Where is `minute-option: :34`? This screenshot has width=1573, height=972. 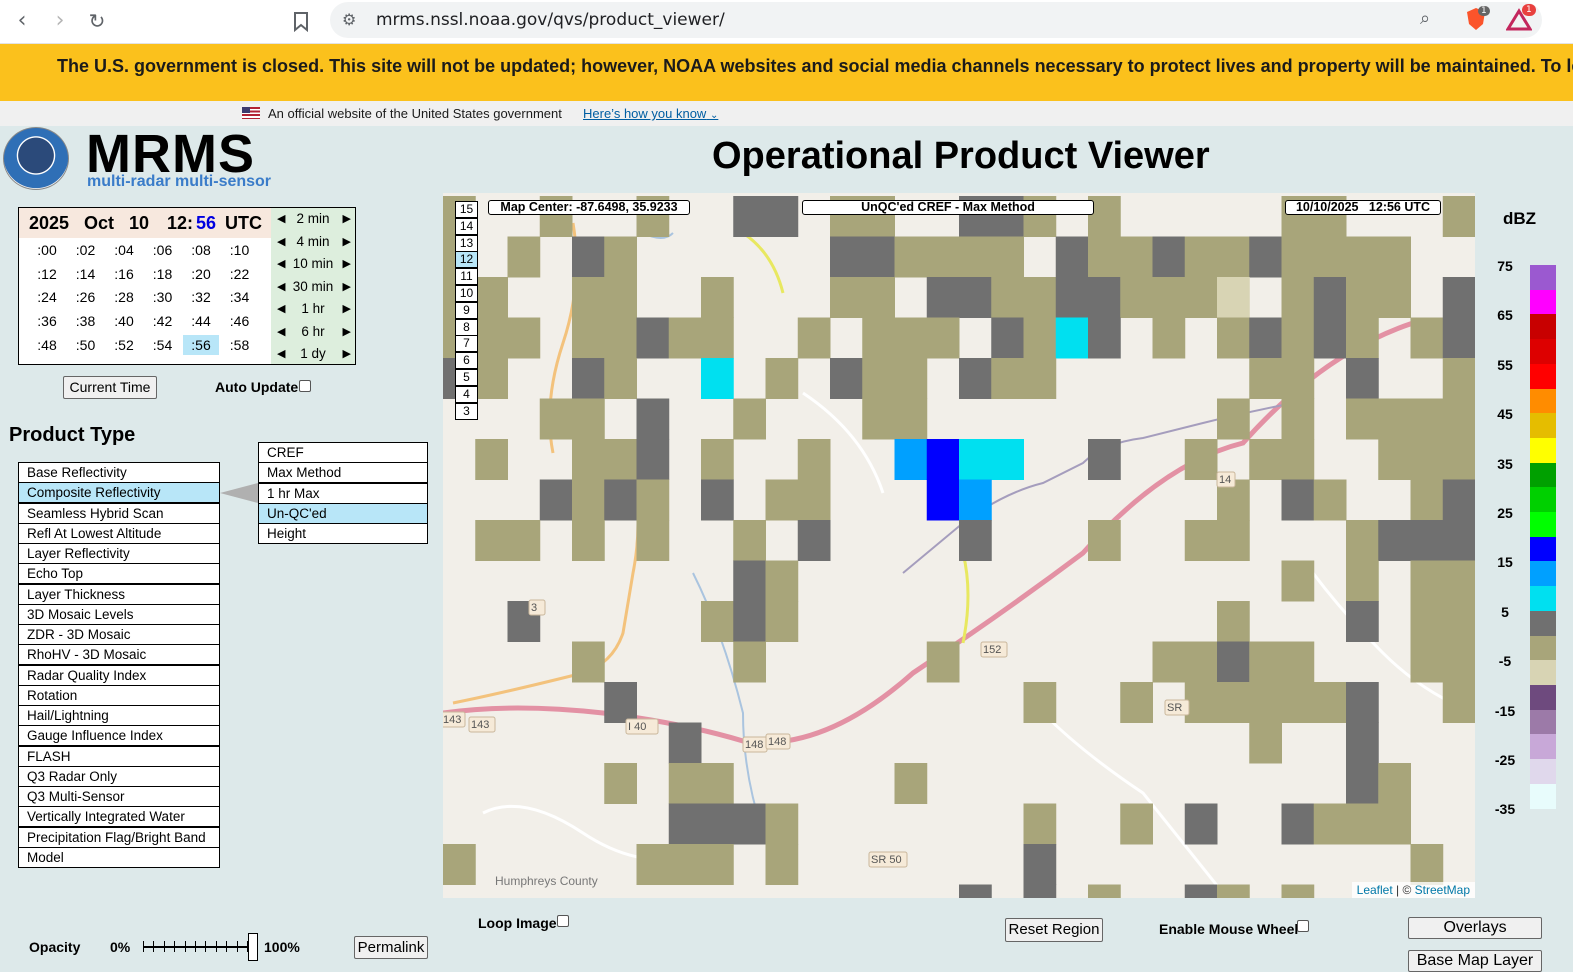
minute-option: :34 is located at coordinates (240, 297).